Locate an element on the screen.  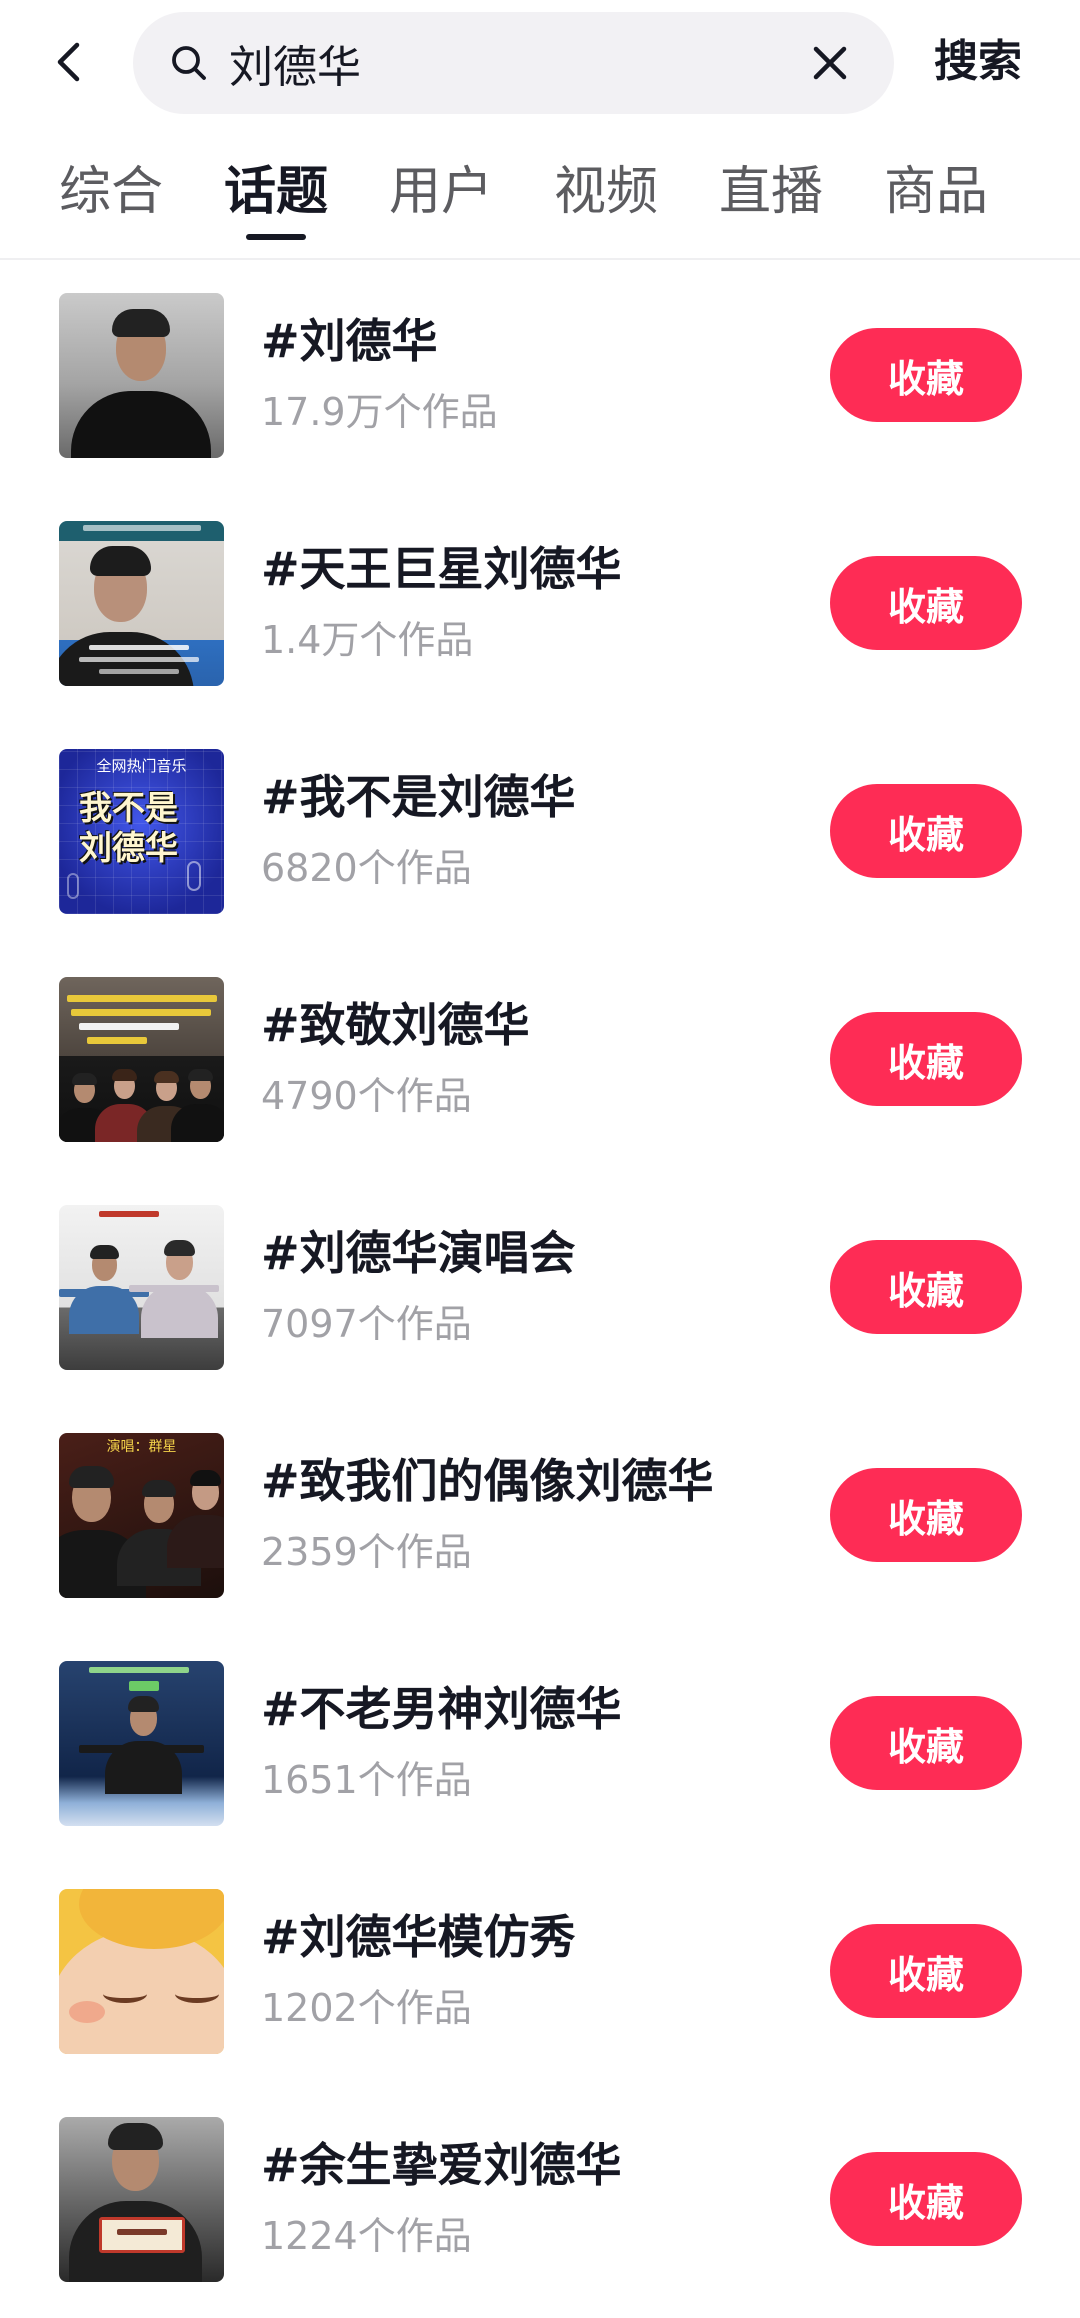
tab-label: 直播 is located at coordinates (771, 192).